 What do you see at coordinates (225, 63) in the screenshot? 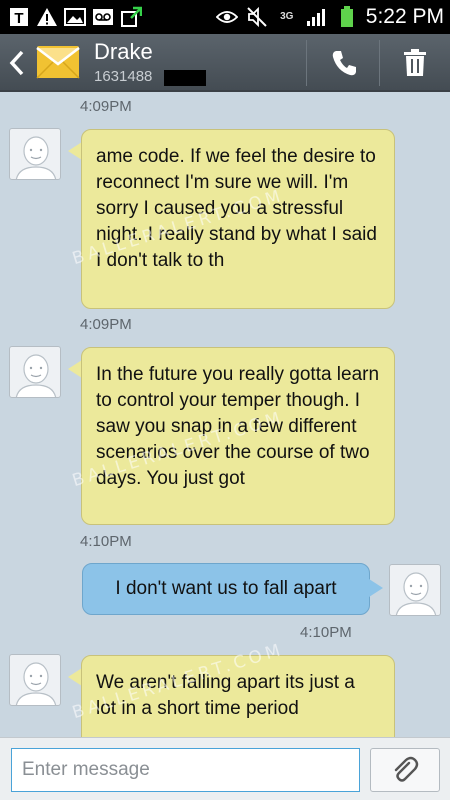
I see `conversation-header: Drake 1631488` at bounding box center [225, 63].